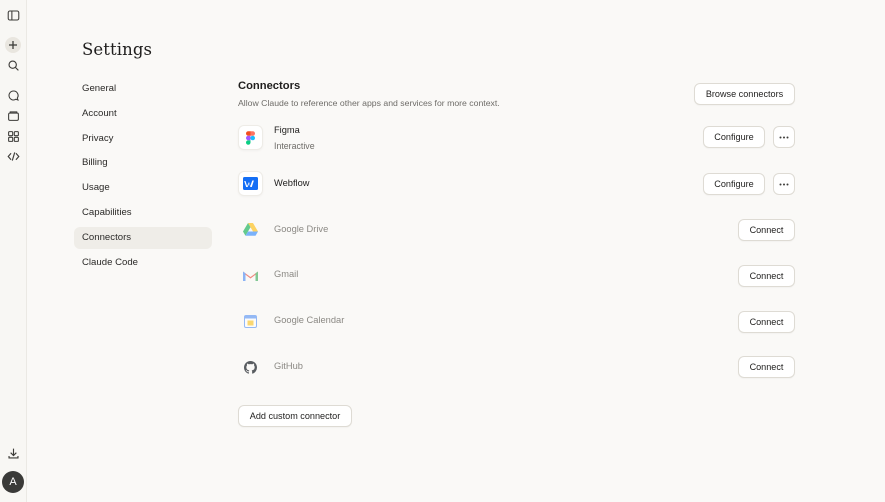 The width and height of the screenshot is (885, 502). I want to click on connect-github-button: Connect, so click(766, 367).